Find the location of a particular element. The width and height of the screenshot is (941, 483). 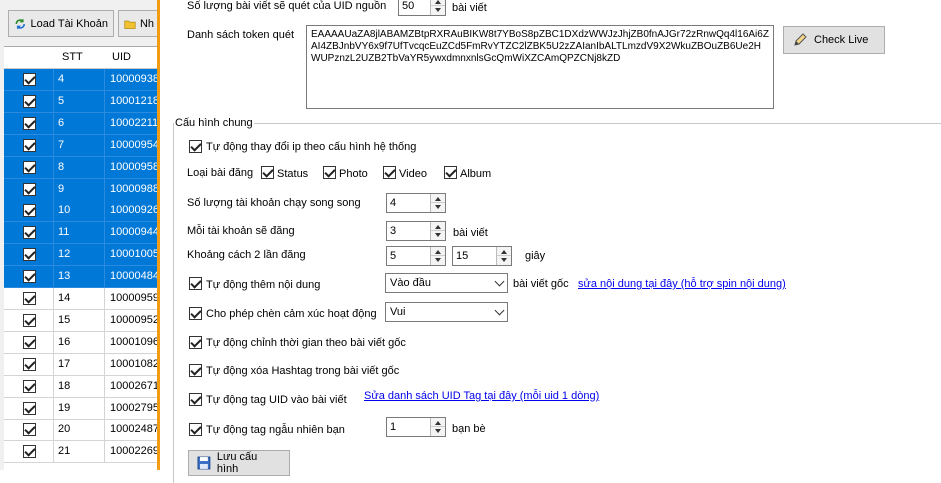

folder-button-label: Nh is located at coordinates (146, 23).